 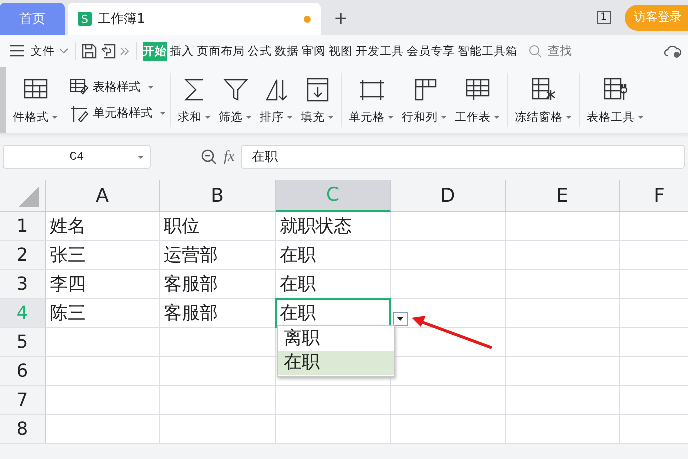 What do you see at coordinates (336, 339) in the screenshot?
I see `dropdown-option: 离职` at bounding box center [336, 339].